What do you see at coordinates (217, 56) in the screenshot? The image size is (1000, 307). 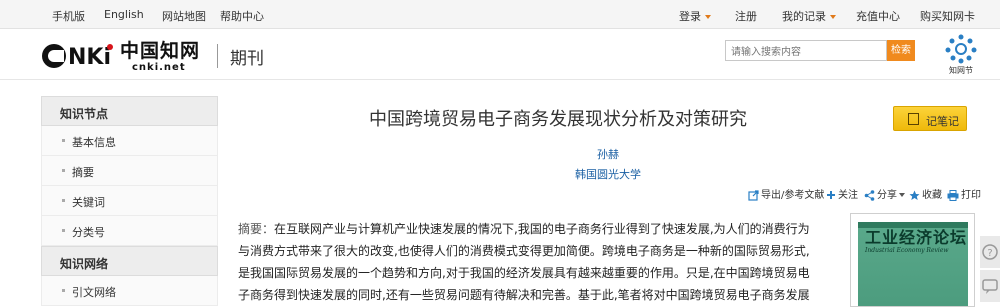 I see `header-divider` at bounding box center [217, 56].